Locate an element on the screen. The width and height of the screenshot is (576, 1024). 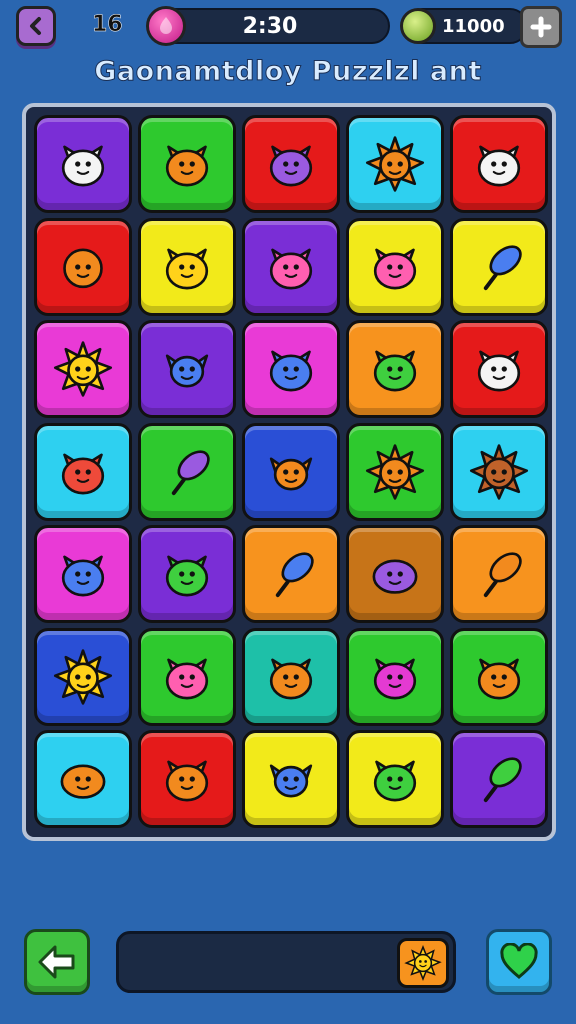
blue-bear-icon is located at coordinates (291, 371).